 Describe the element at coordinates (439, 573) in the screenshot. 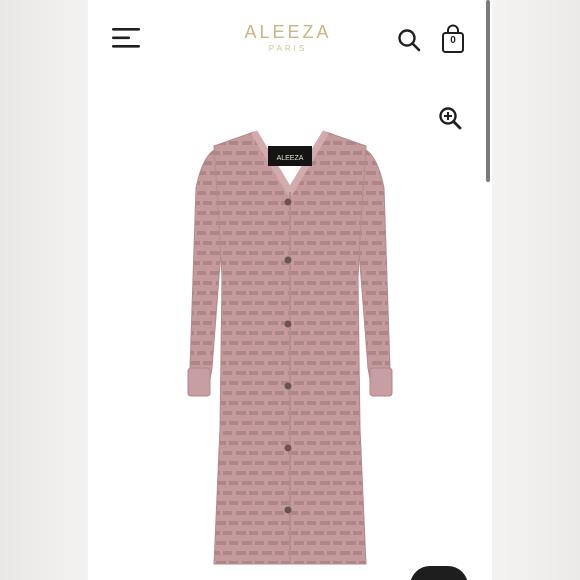

I see `chat-button` at that location.